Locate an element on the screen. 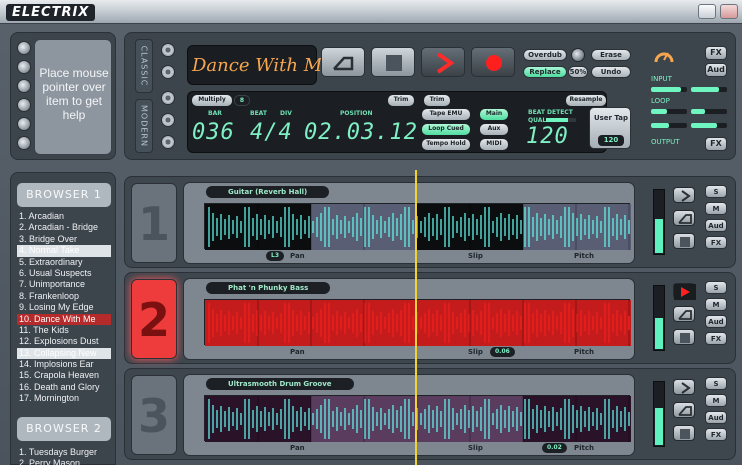 The image size is (742, 465). user-tap-button: User Tap 120 is located at coordinates (610, 128).